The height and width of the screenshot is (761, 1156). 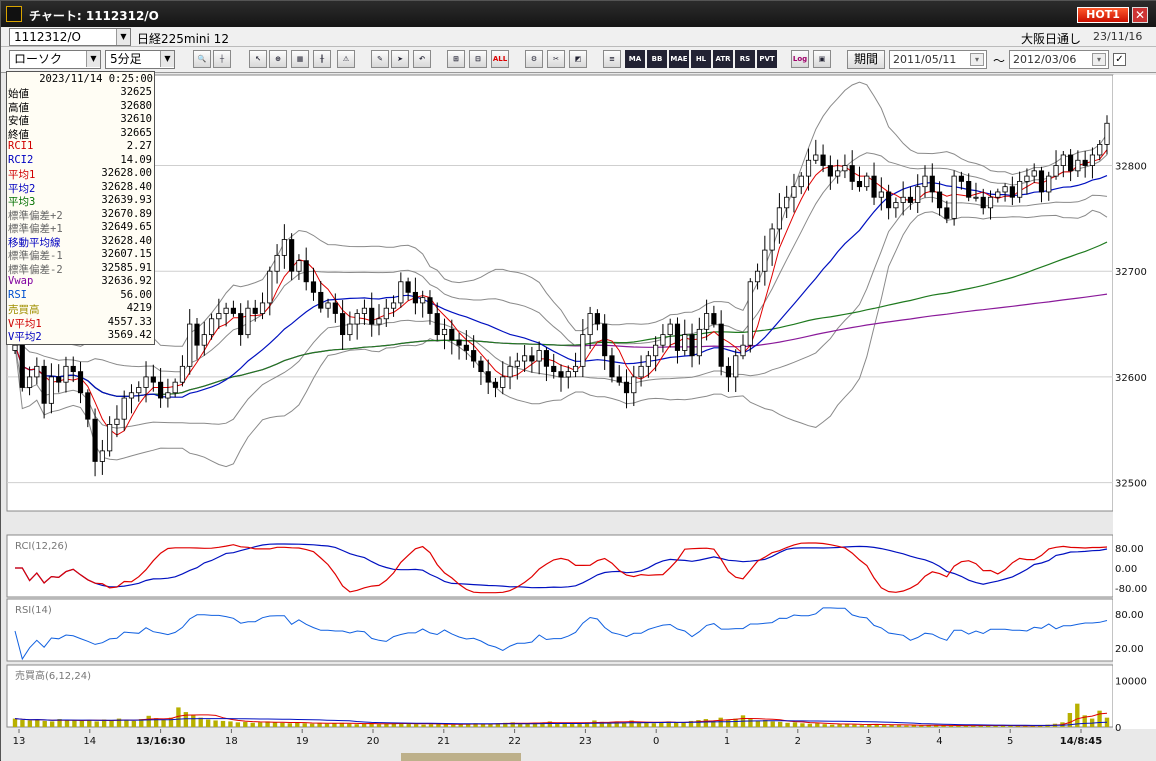 I want to click on start-date-field: 2011/05/11 ▾, so click(x=938, y=59).